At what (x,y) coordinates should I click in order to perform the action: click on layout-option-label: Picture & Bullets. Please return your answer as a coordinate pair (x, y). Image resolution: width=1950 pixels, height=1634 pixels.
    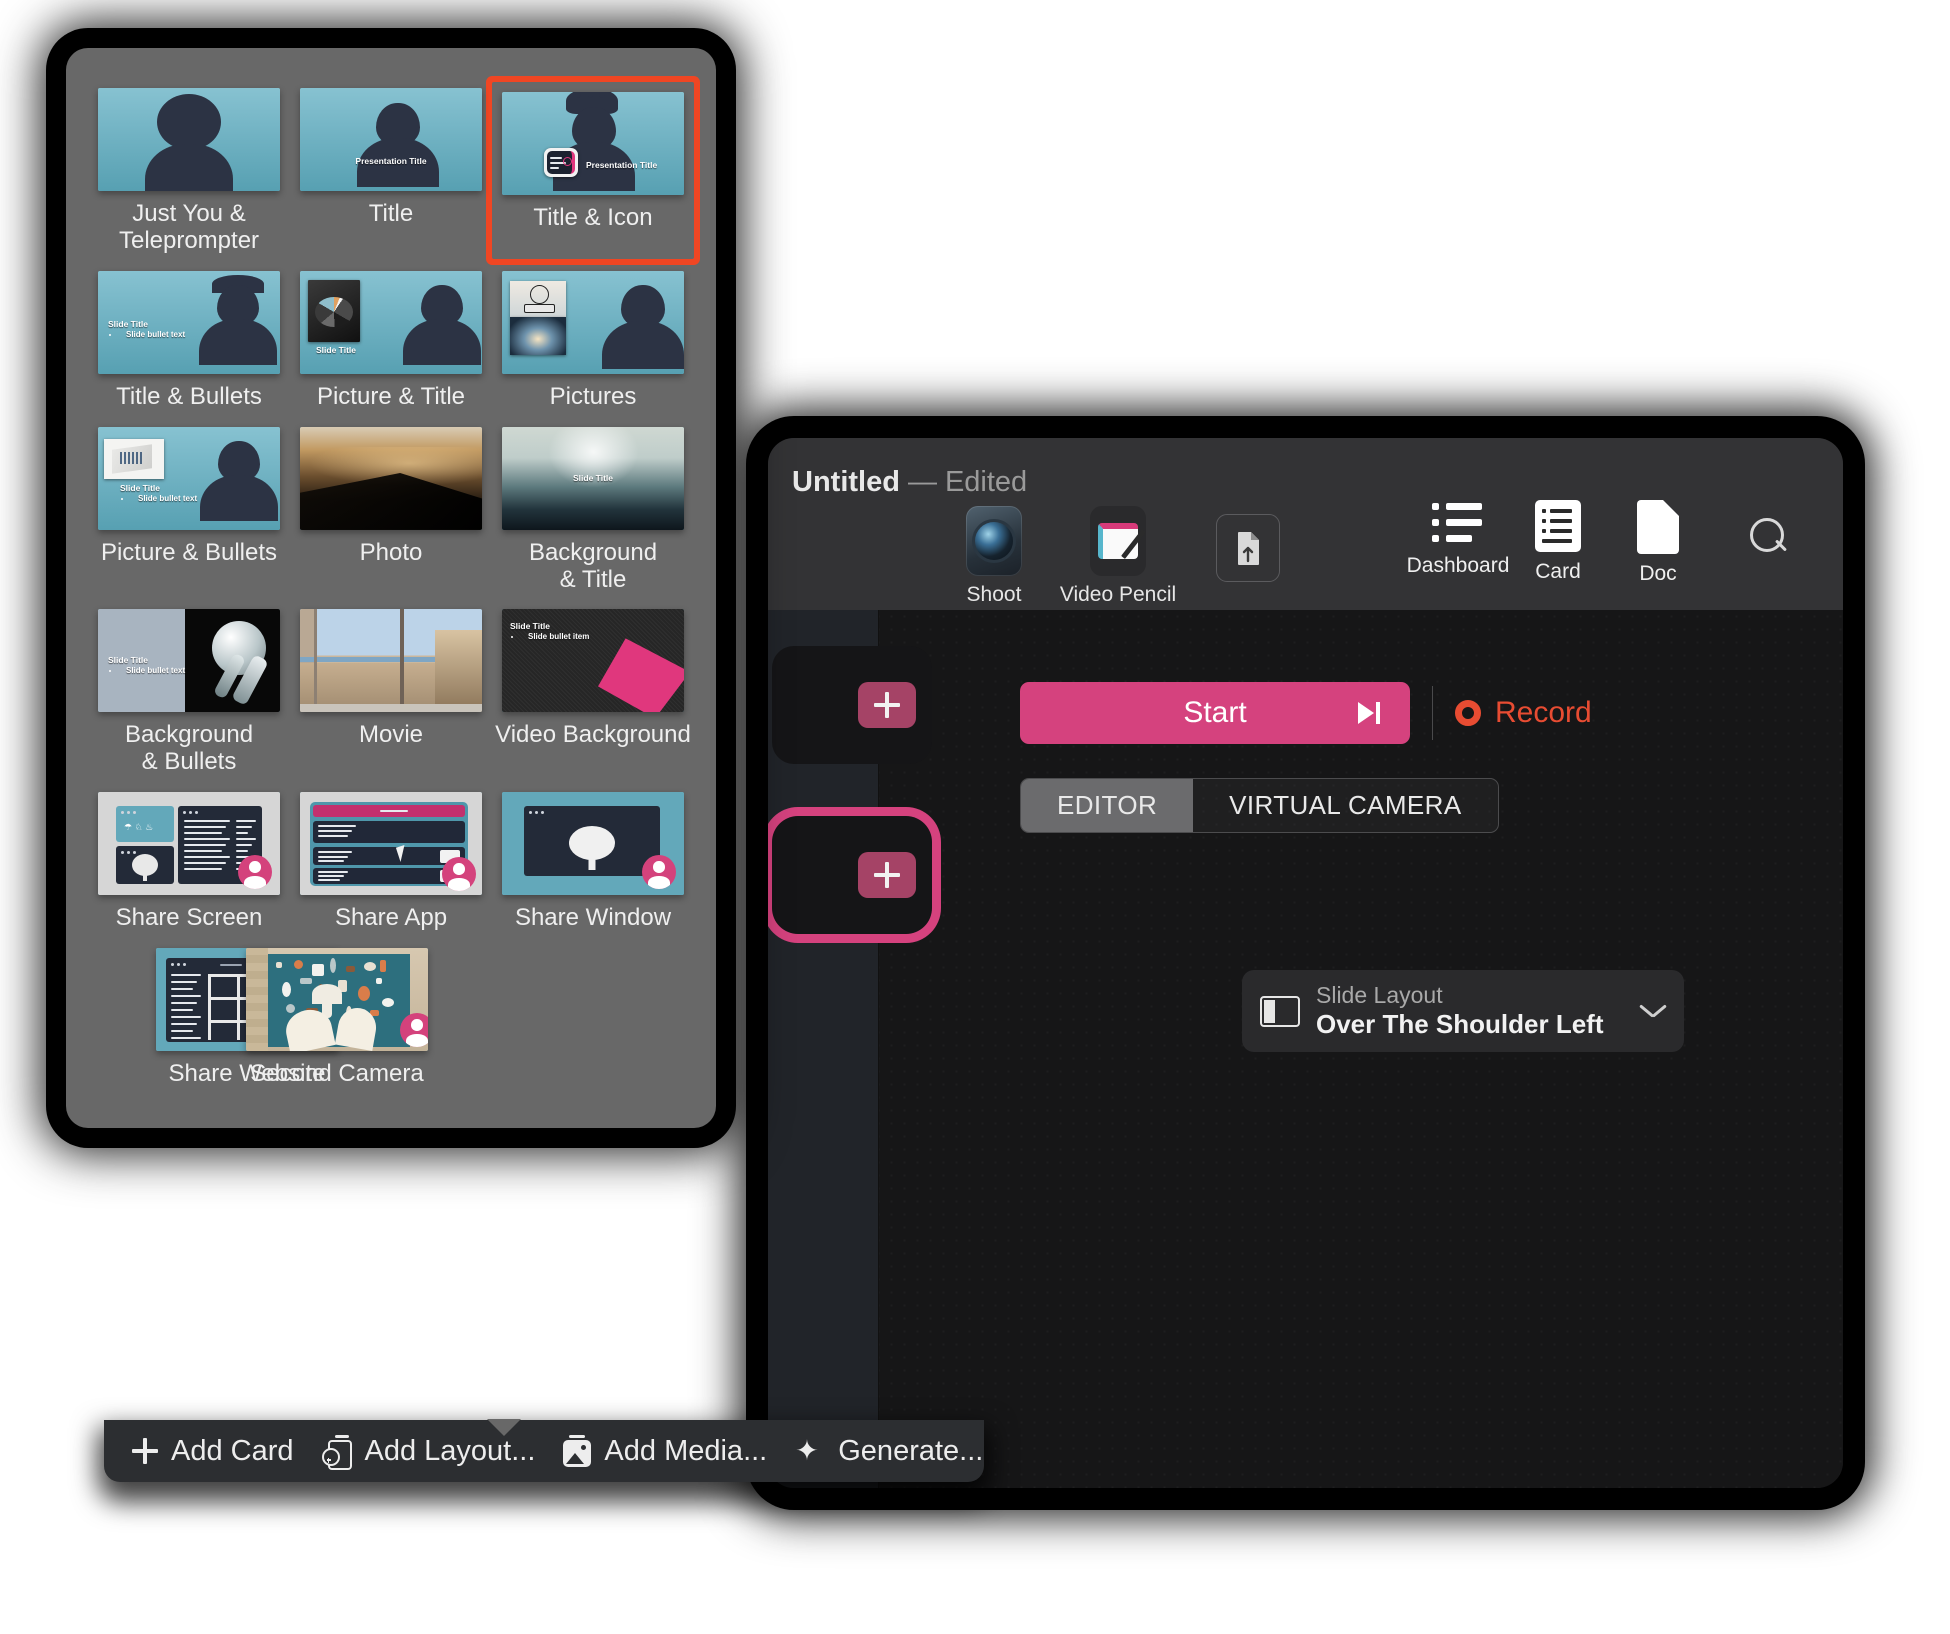
    Looking at the image, I should click on (189, 552).